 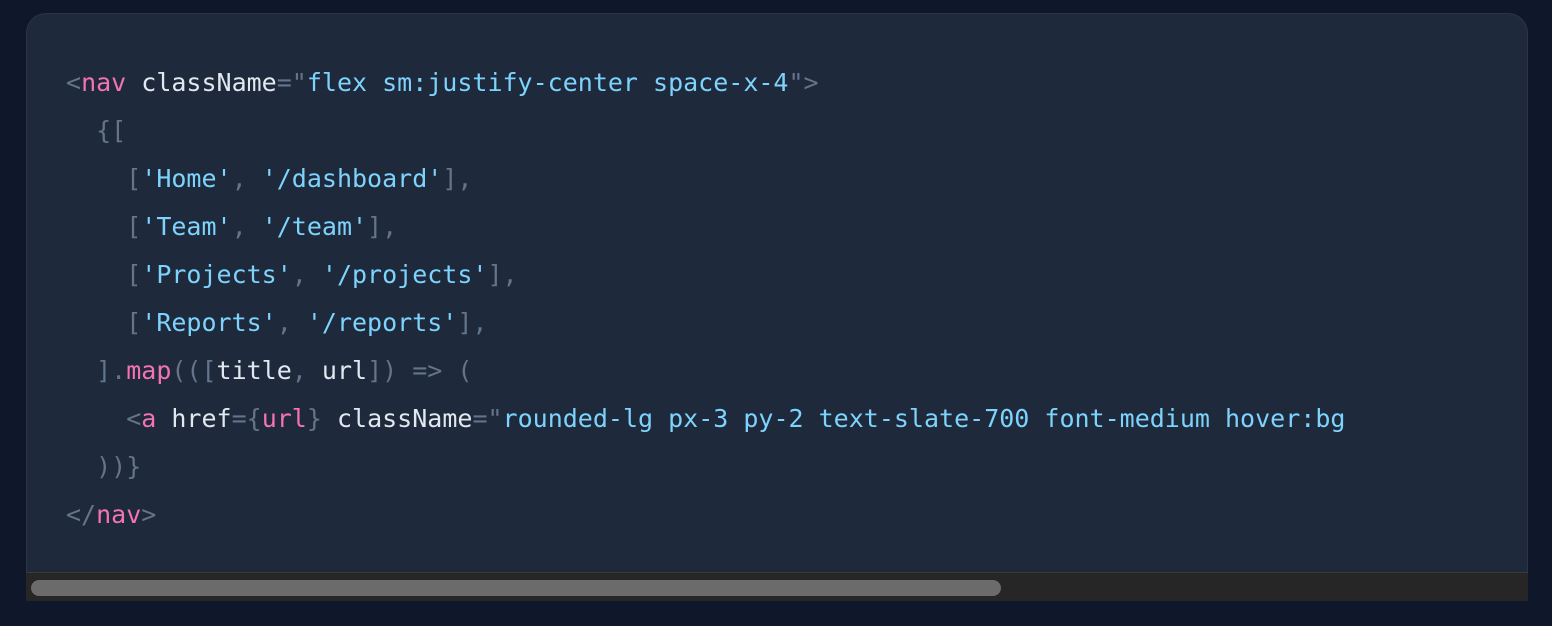 I want to click on code-token: ]) => (, so click(x=420, y=370).